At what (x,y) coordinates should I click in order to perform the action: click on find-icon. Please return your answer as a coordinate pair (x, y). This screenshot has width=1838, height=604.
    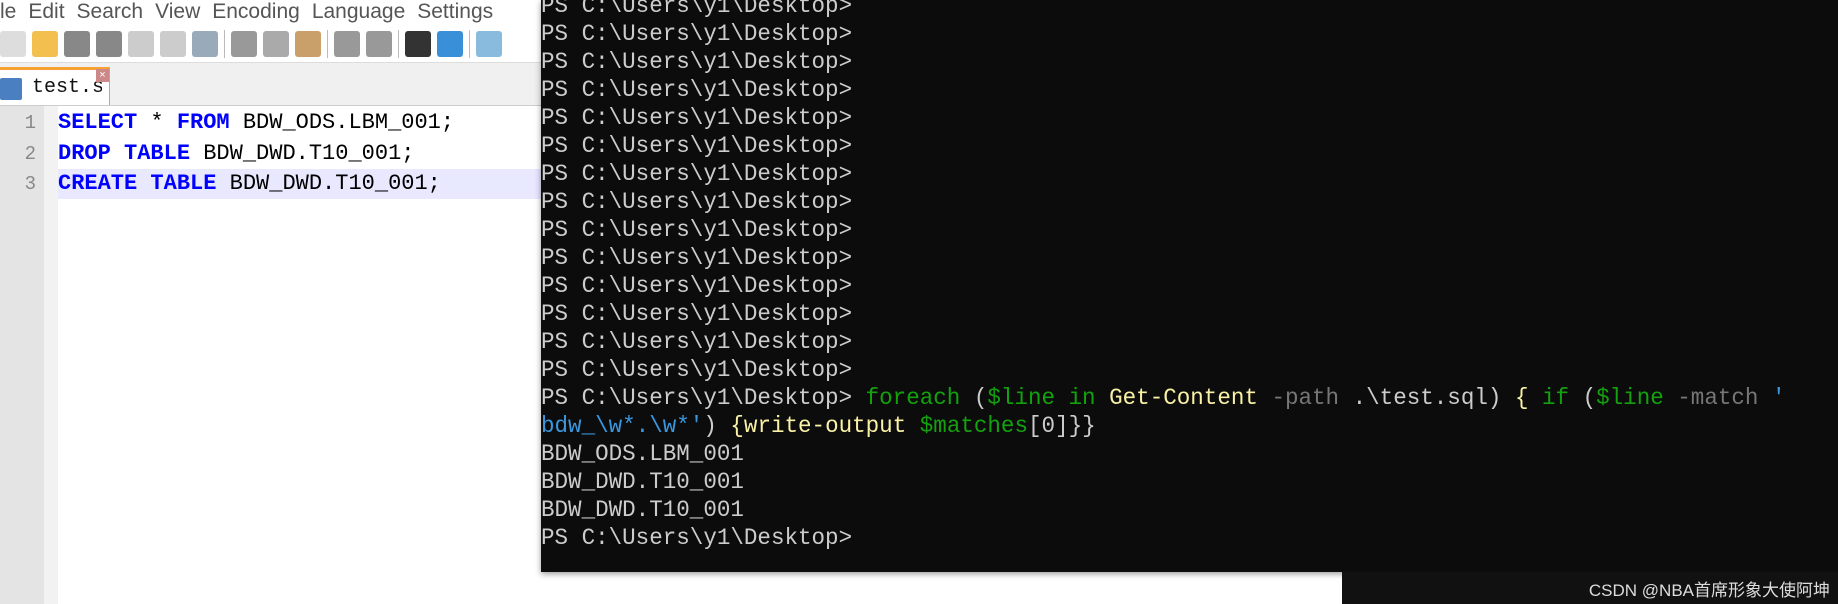
    Looking at the image, I should click on (418, 44).